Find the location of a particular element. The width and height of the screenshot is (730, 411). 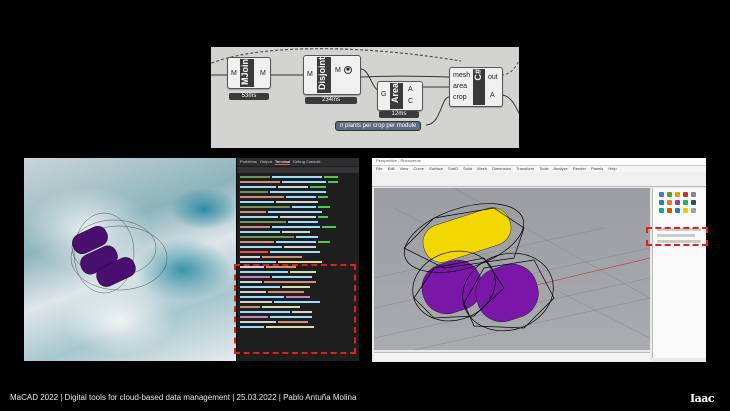

csharp-input-mesh: mesh is located at coordinates (461, 75).